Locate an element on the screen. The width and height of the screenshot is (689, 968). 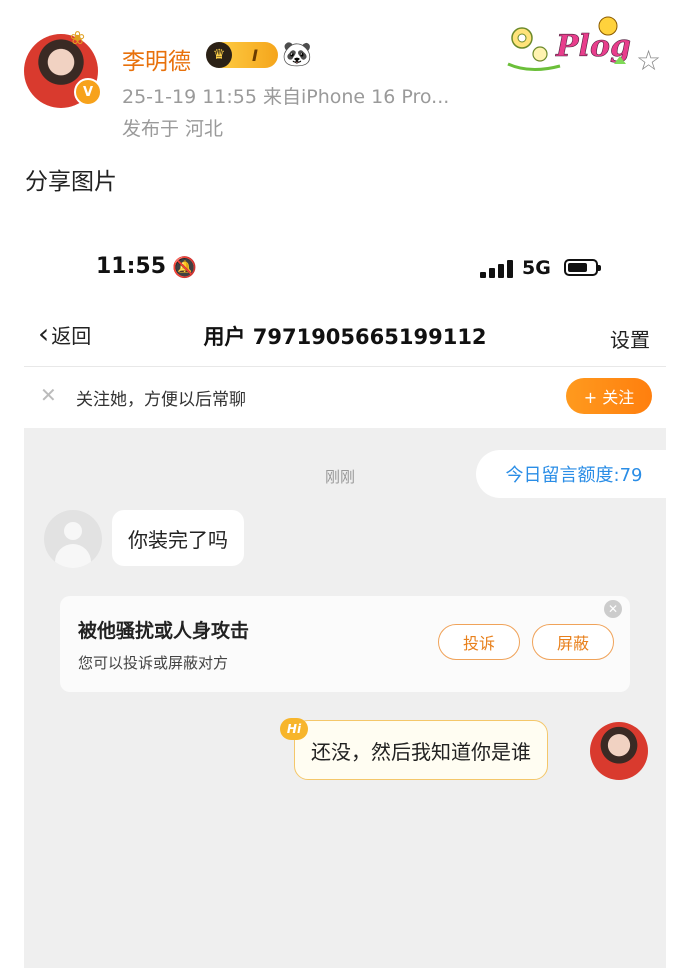
crown-icon: ♛ is located at coordinates (219, 55).